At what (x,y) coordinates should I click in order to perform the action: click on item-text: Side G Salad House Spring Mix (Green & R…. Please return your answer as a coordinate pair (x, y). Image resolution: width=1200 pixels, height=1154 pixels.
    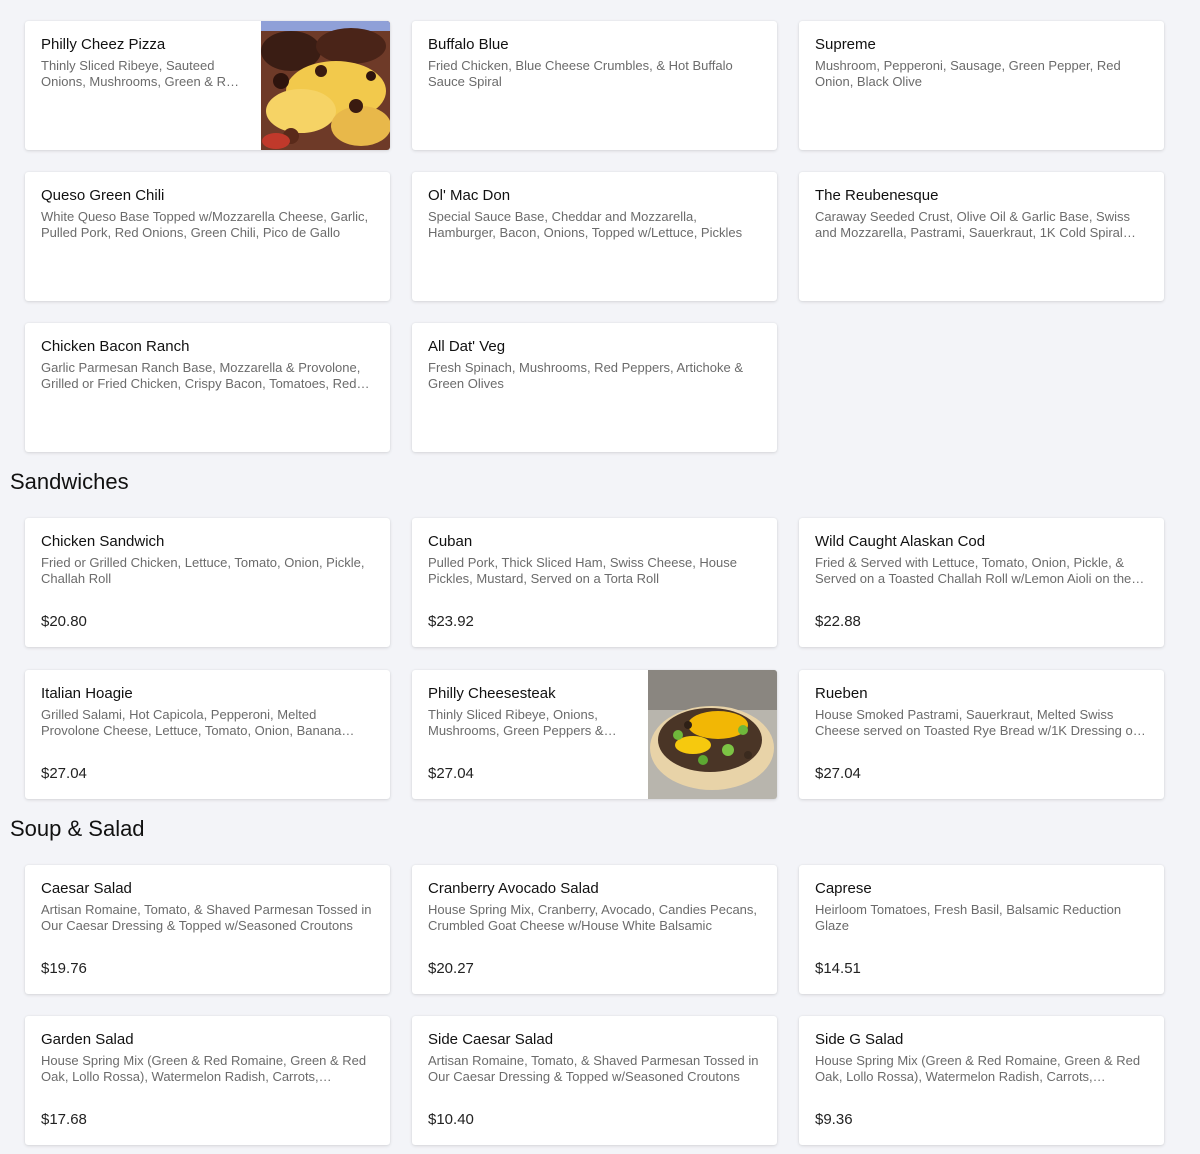
    Looking at the image, I should click on (981, 1058).